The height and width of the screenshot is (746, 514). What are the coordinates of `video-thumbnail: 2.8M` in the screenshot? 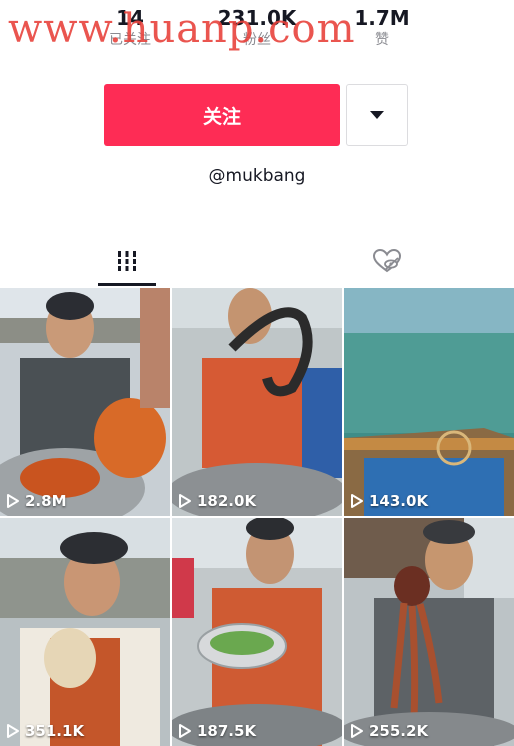 It's located at (85, 402).